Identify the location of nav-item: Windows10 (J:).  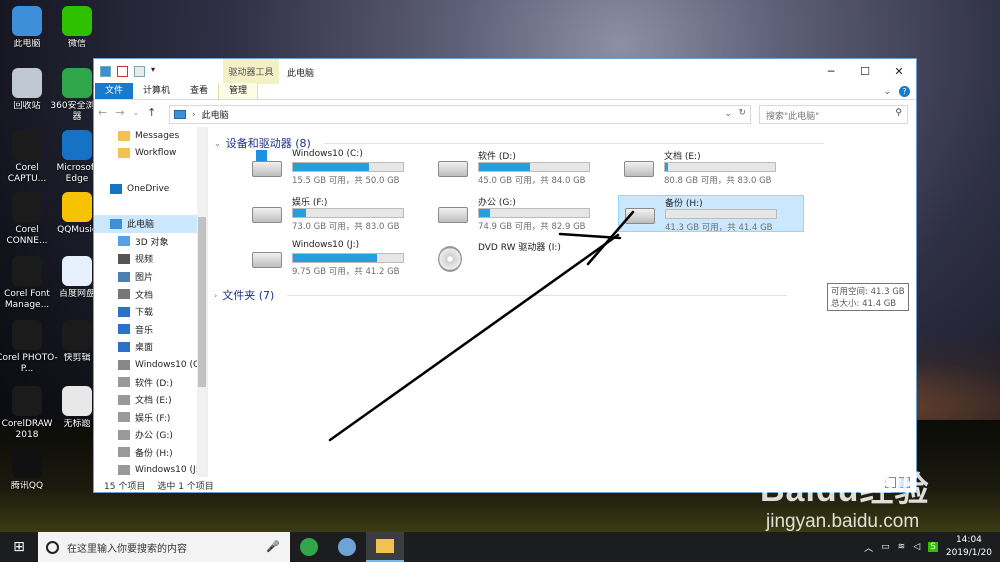
(150, 469).